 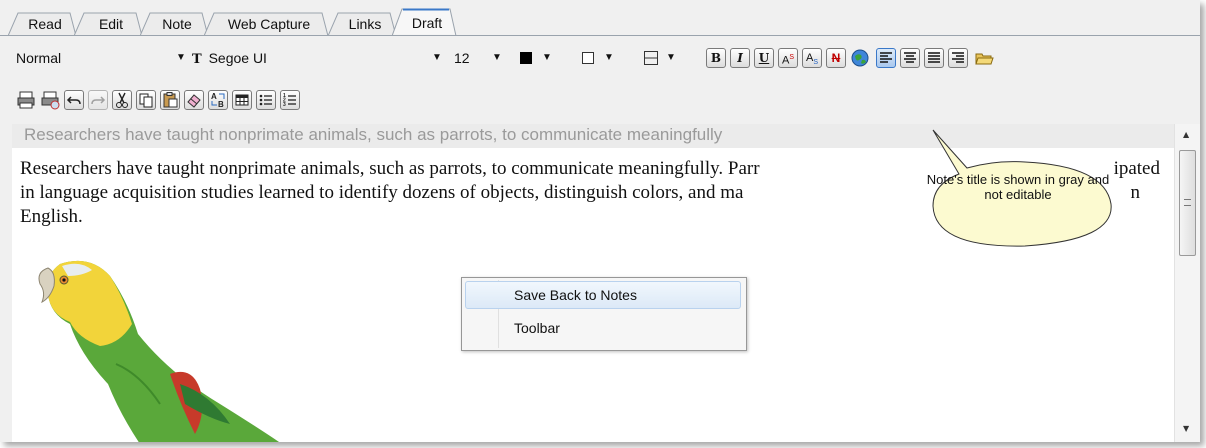 I want to click on bullet-list-button, so click(x=266, y=100).